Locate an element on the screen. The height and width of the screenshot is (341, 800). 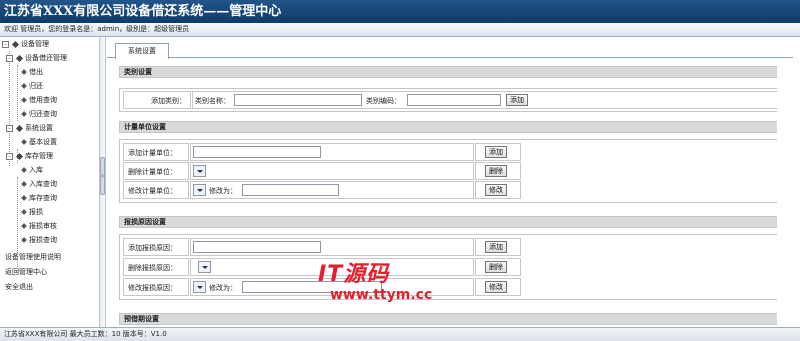
delete-scrap-reason-select is located at coordinates (204, 267).